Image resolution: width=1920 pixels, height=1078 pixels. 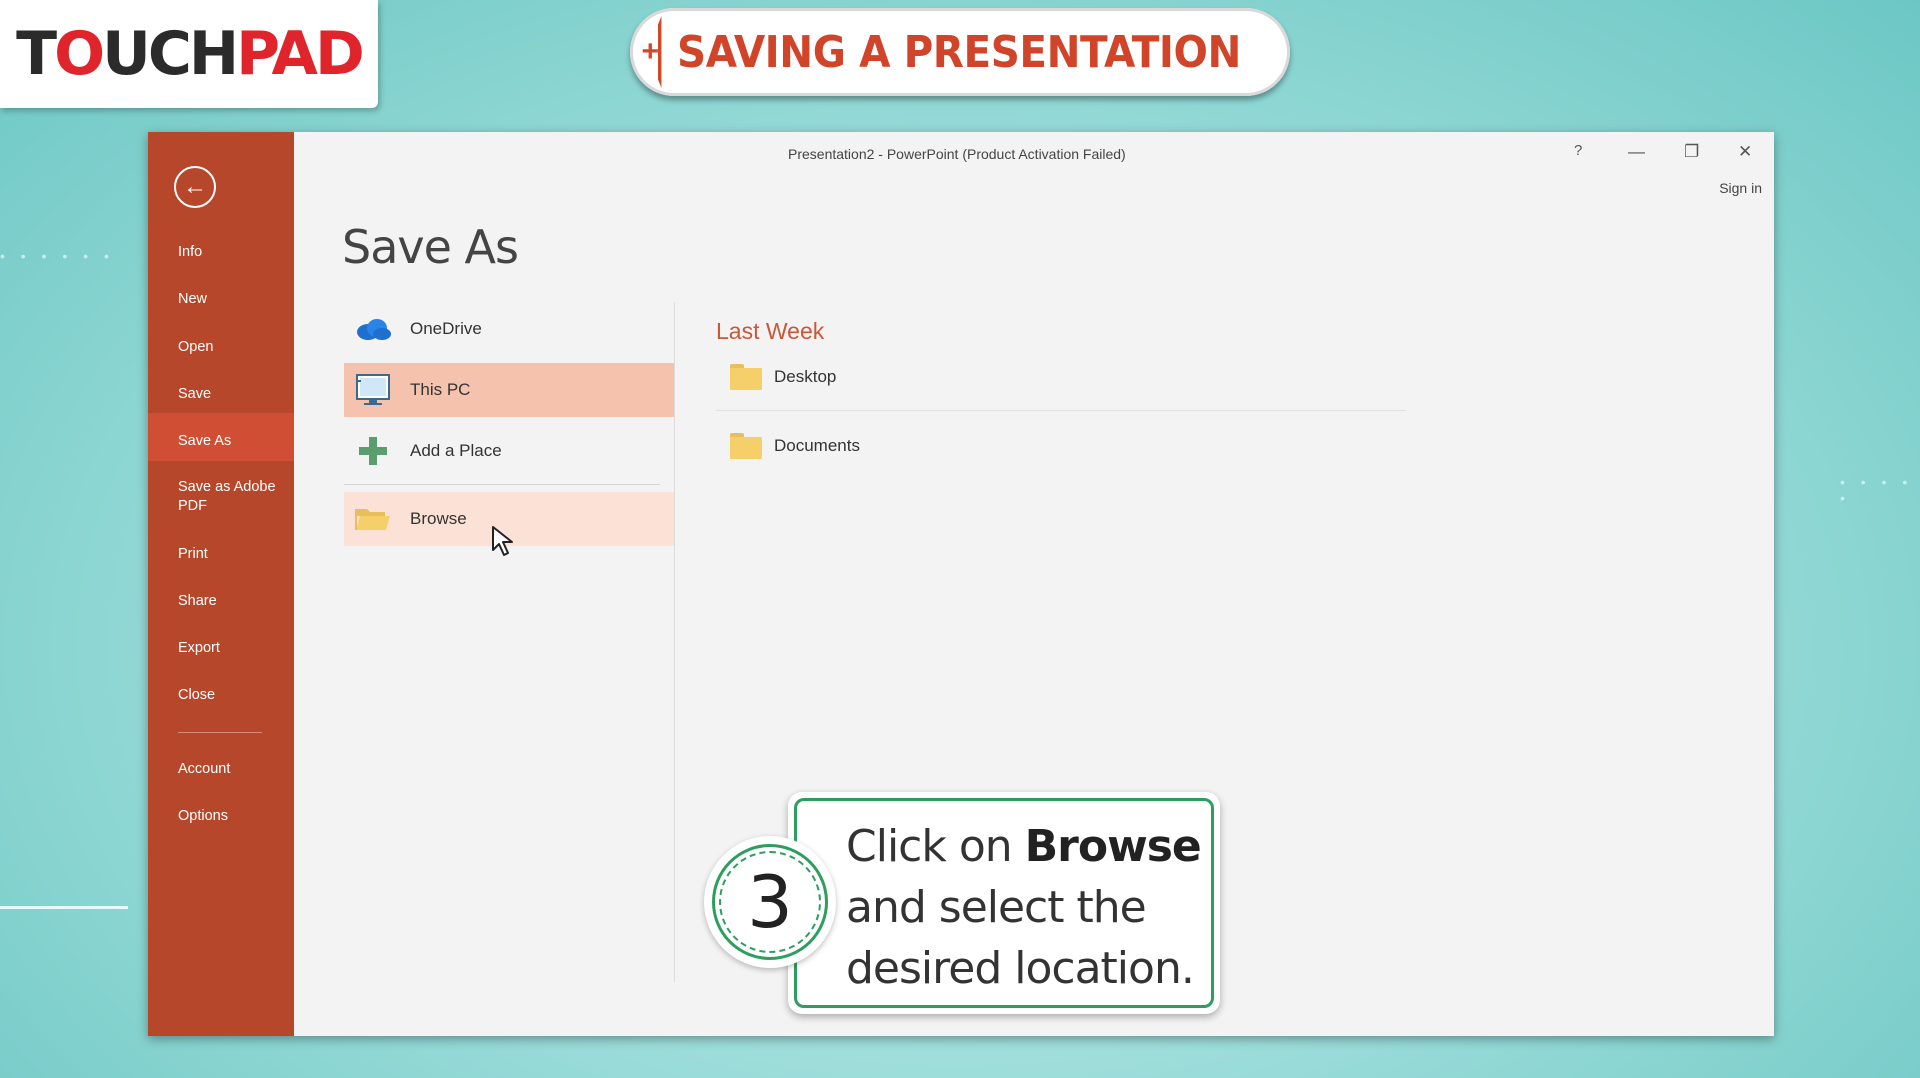 I want to click on location-onedrive: OneDrive, so click(x=509, y=329).